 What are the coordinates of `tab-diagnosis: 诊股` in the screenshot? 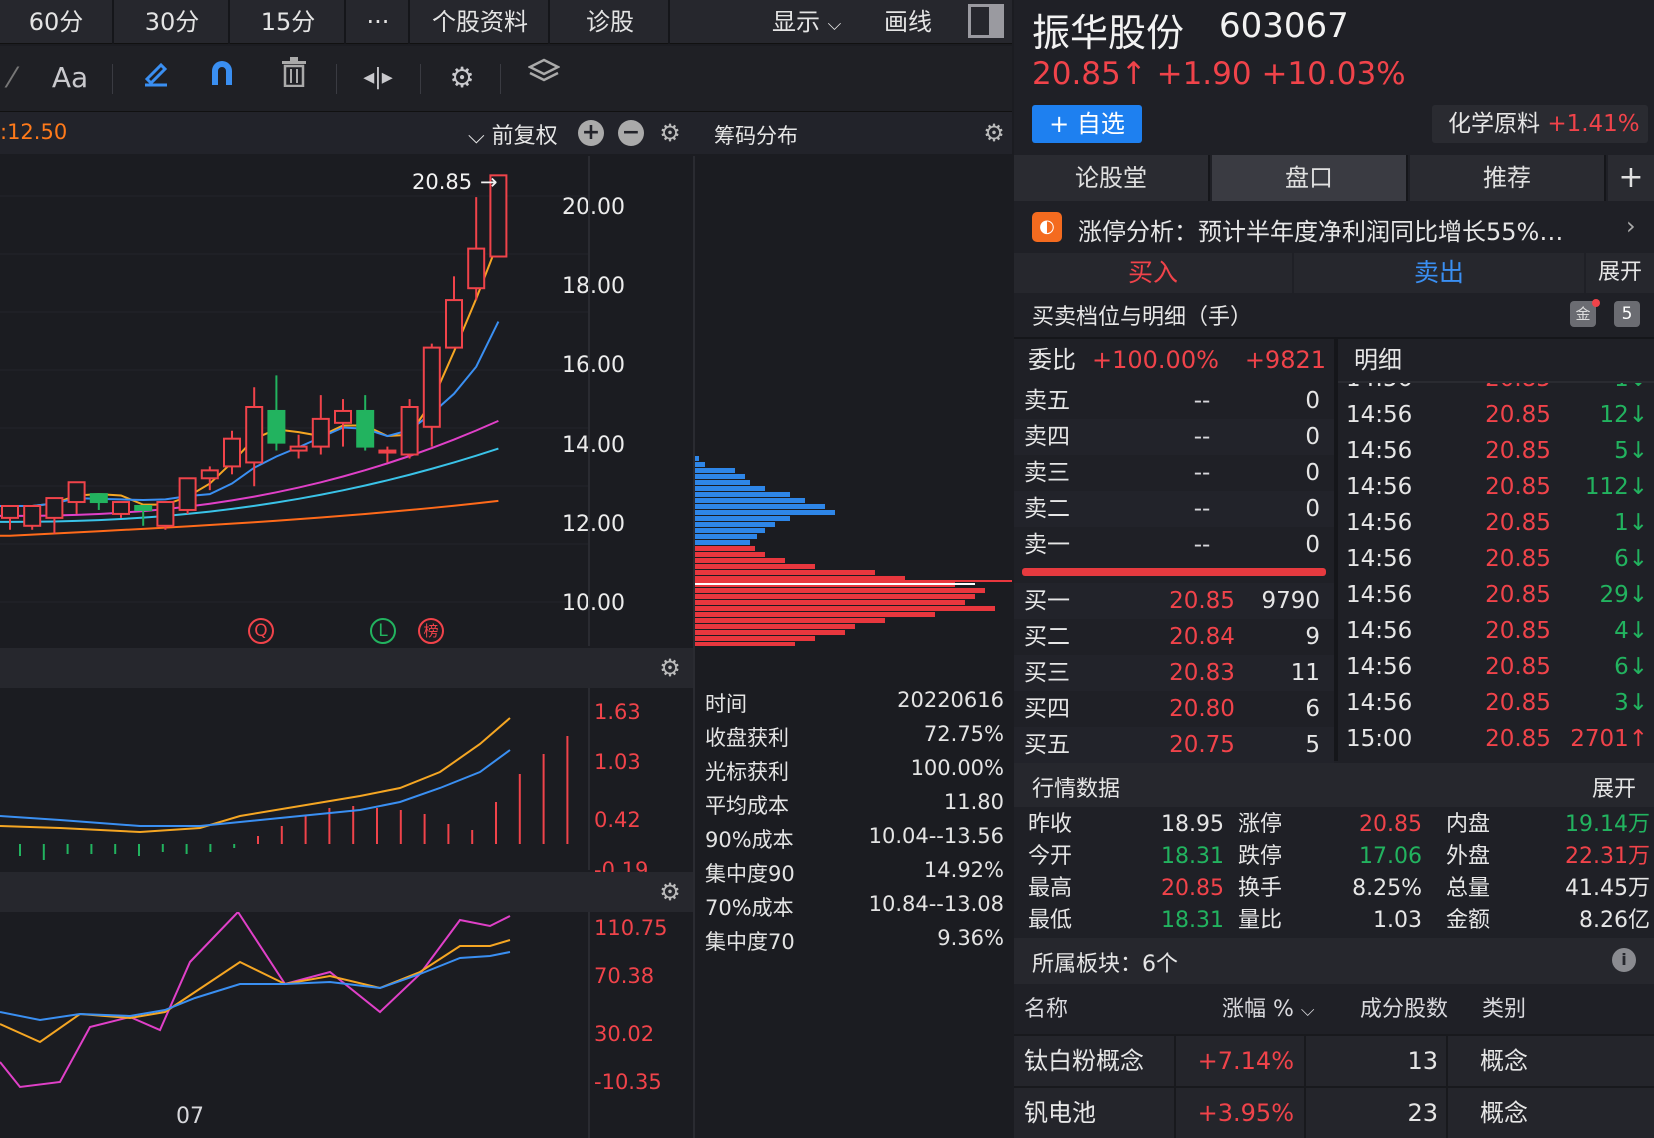 It's located at (611, 22).